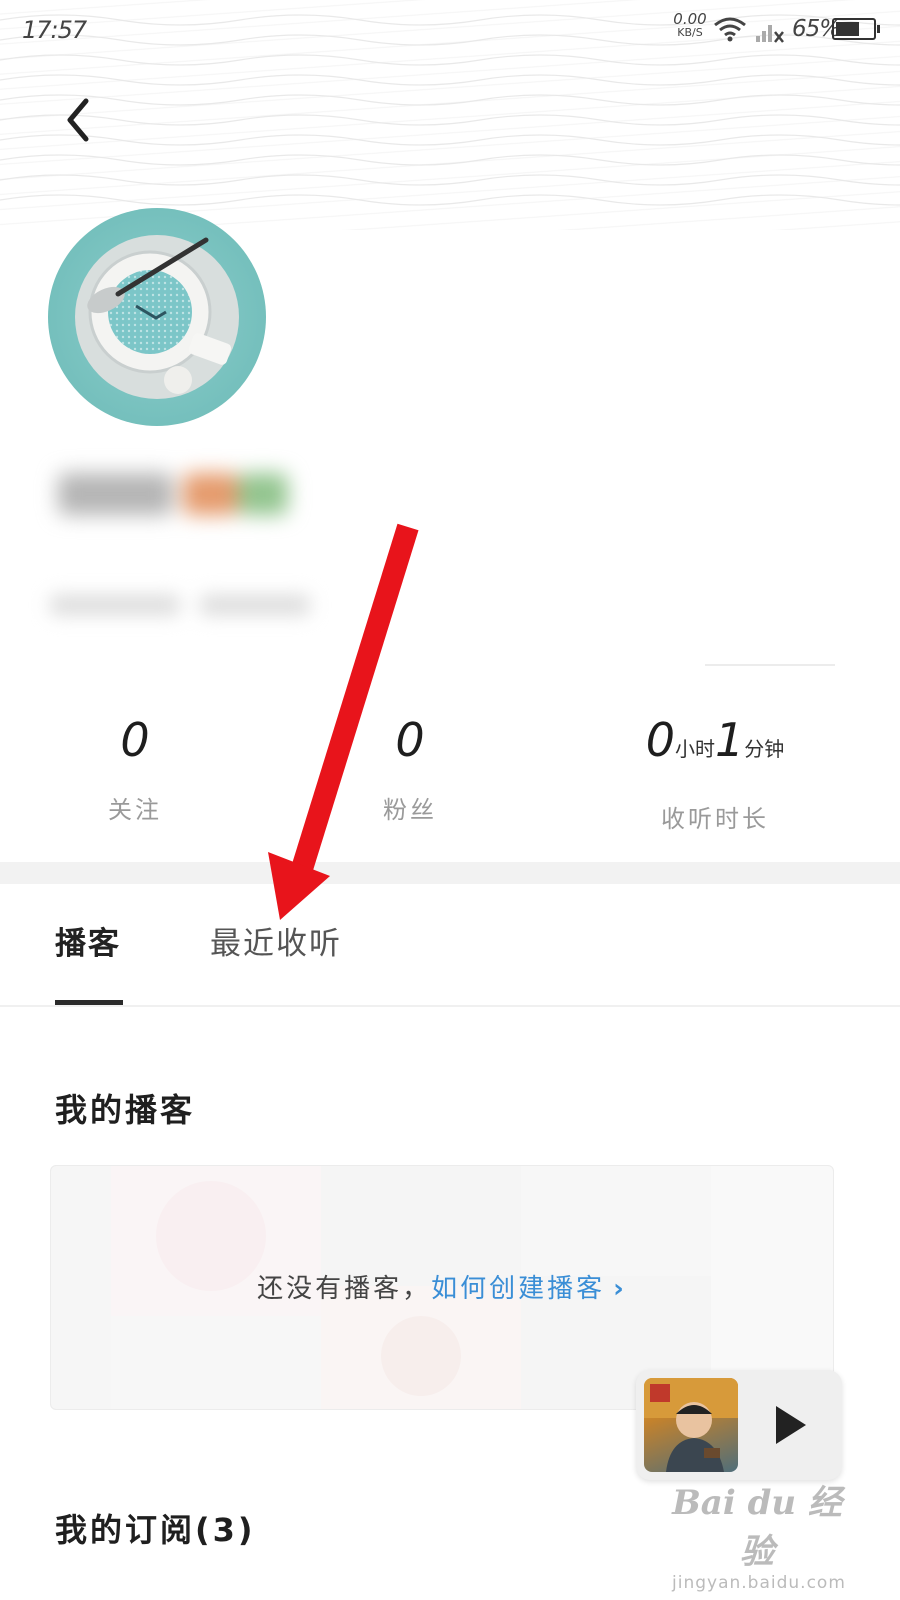 The height and width of the screenshot is (1600, 900). Describe the element at coordinates (450, 873) in the screenshot. I see `section-gap` at that location.